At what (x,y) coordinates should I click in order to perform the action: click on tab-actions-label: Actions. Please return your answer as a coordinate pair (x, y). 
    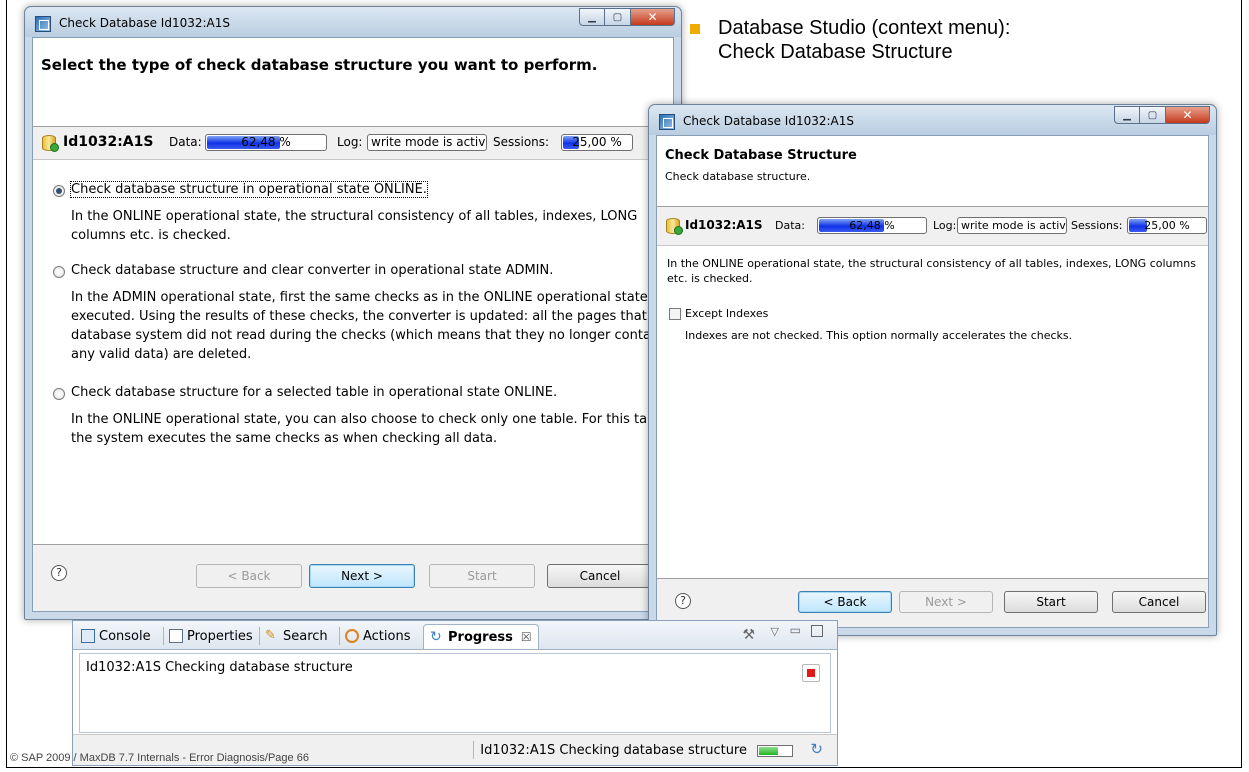
    Looking at the image, I should click on (387, 636).